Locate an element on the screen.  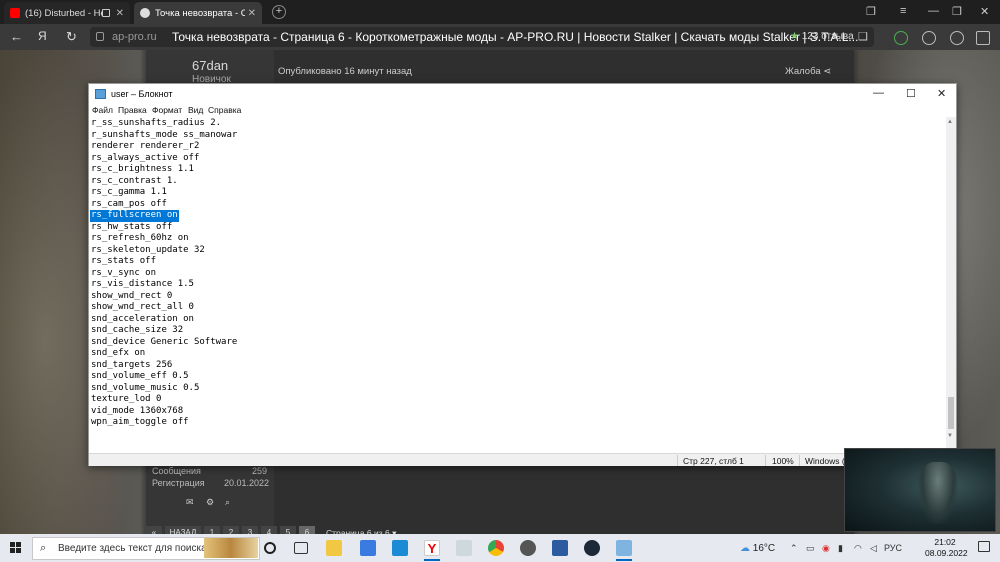
message-icon: ✉ is located at coordinates (191, 502).